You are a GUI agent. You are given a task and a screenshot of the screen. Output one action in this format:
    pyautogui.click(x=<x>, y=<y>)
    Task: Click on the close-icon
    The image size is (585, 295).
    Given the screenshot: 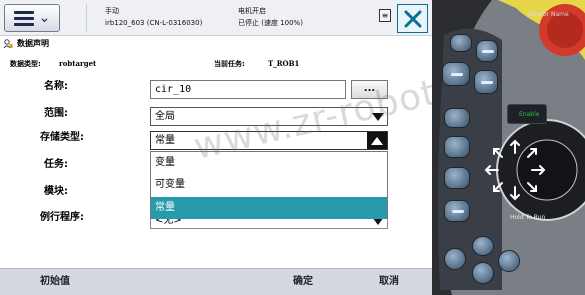 What is the action you would take?
    pyautogui.click(x=412, y=18)
    